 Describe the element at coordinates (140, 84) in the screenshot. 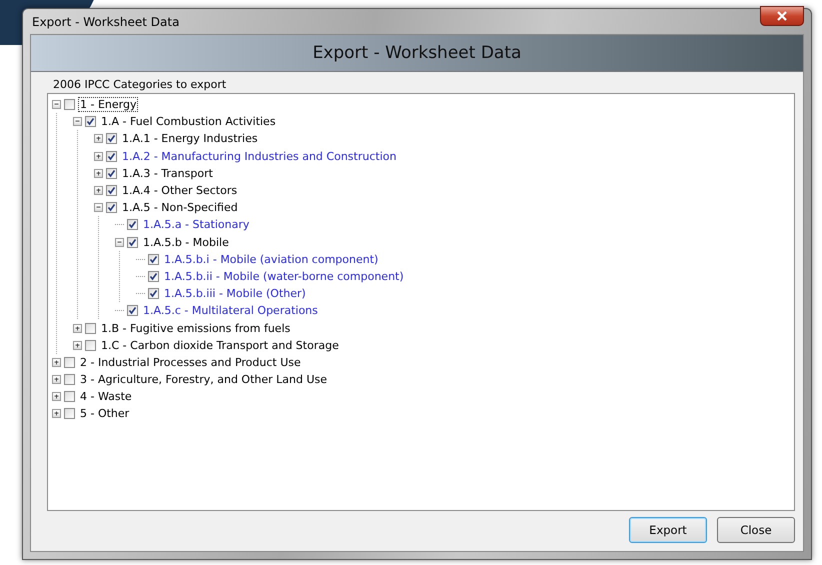

I see `group-label: 2006 IPCC Categories to export` at that location.